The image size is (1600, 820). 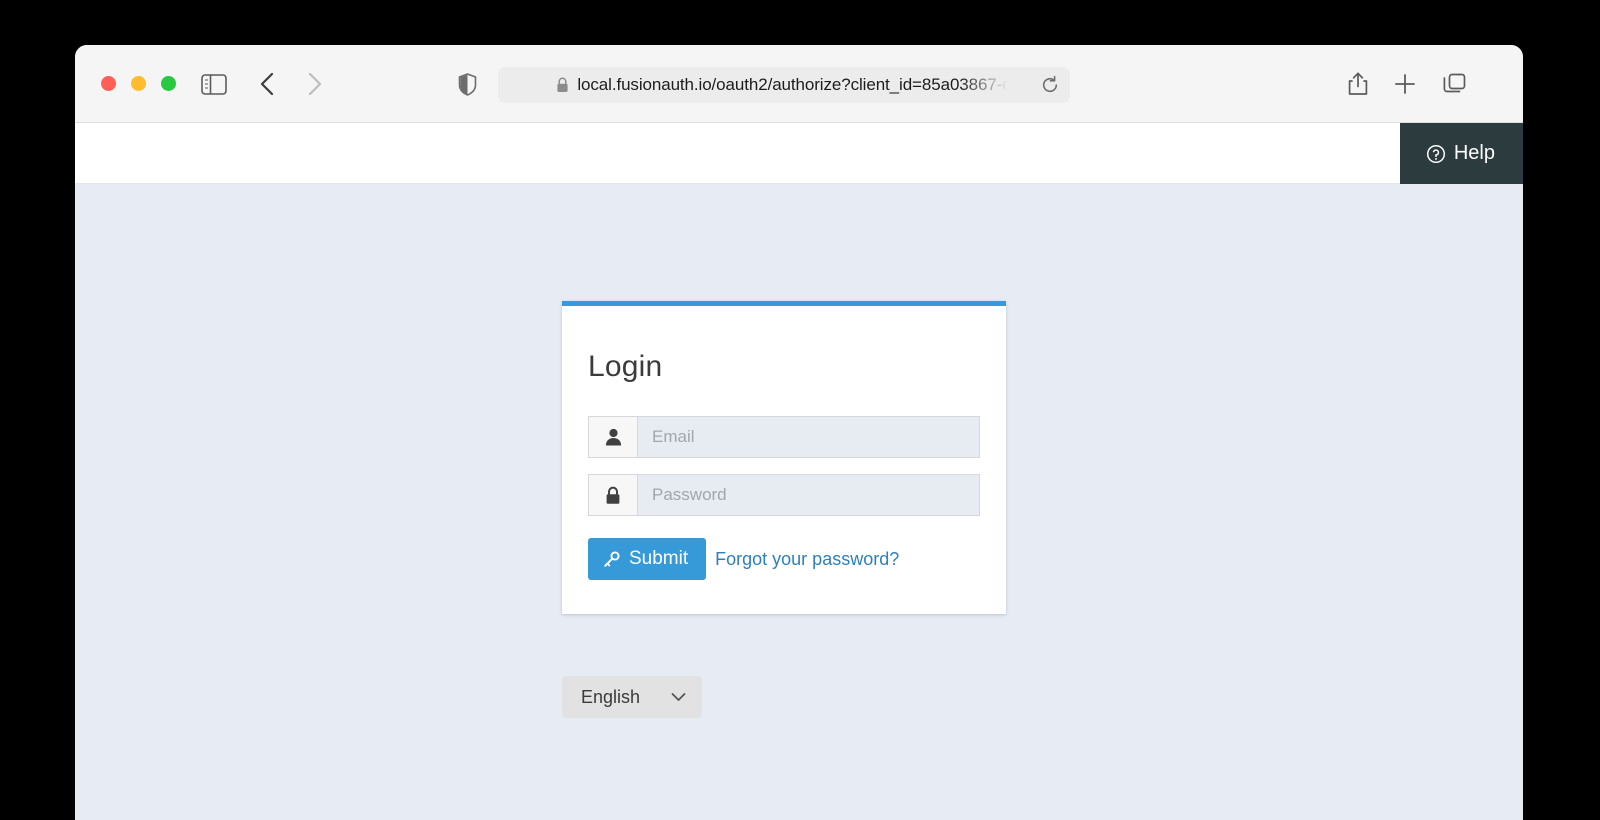 I want to click on password-field-row, so click(x=784, y=495).